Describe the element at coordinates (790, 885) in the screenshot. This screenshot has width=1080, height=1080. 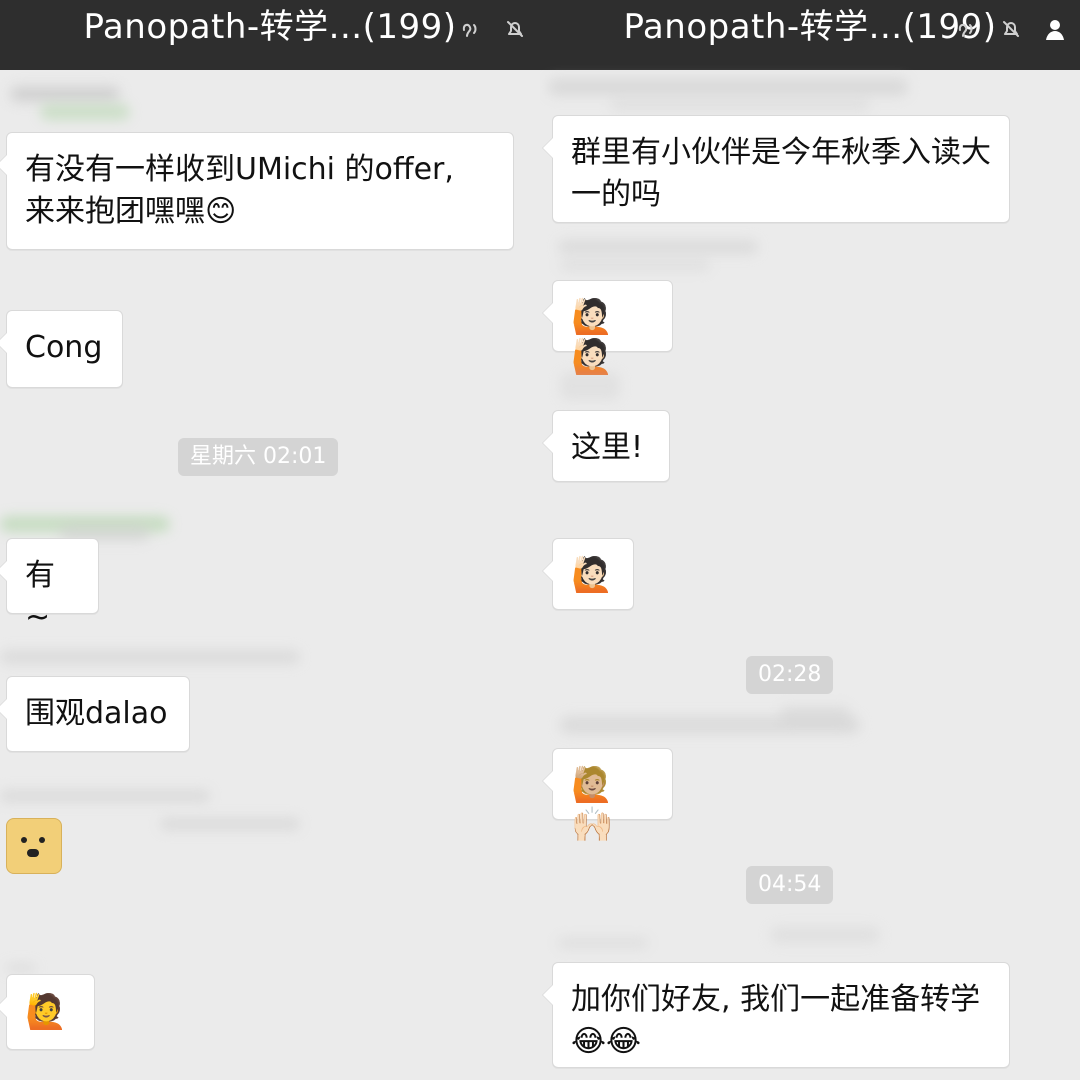
I see `time-separator: 04:54` at that location.